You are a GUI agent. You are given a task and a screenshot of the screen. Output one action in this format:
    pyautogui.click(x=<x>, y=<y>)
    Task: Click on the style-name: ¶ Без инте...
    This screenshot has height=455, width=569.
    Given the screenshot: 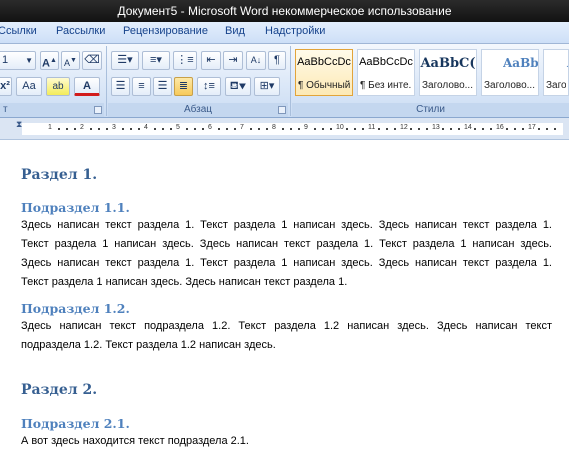 What is the action you would take?
    pyautogui.click(x=386, y=85)
    